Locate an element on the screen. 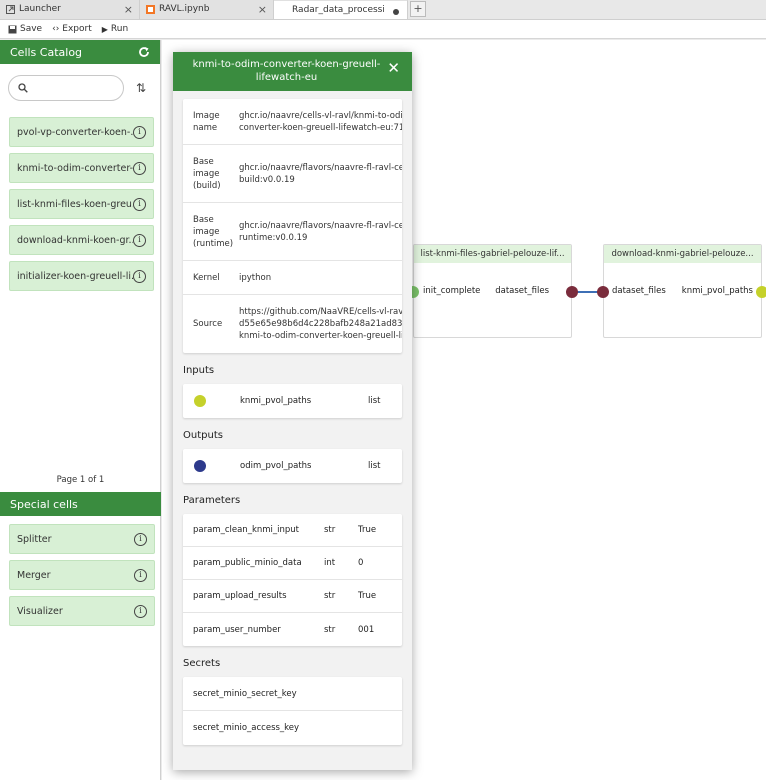 This screenshot has width=766, height=780. run-label: Run is located at coordinates (119, 29).